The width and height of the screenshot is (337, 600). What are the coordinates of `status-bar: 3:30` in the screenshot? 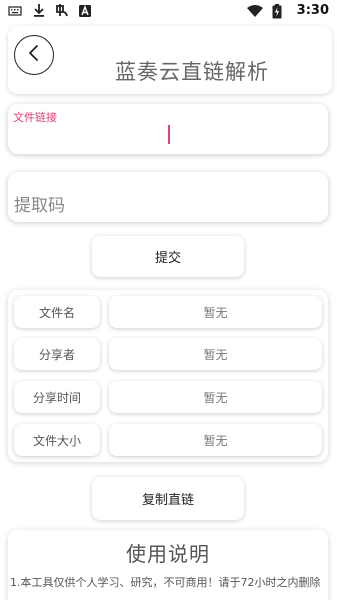 It's located at (168, 12).